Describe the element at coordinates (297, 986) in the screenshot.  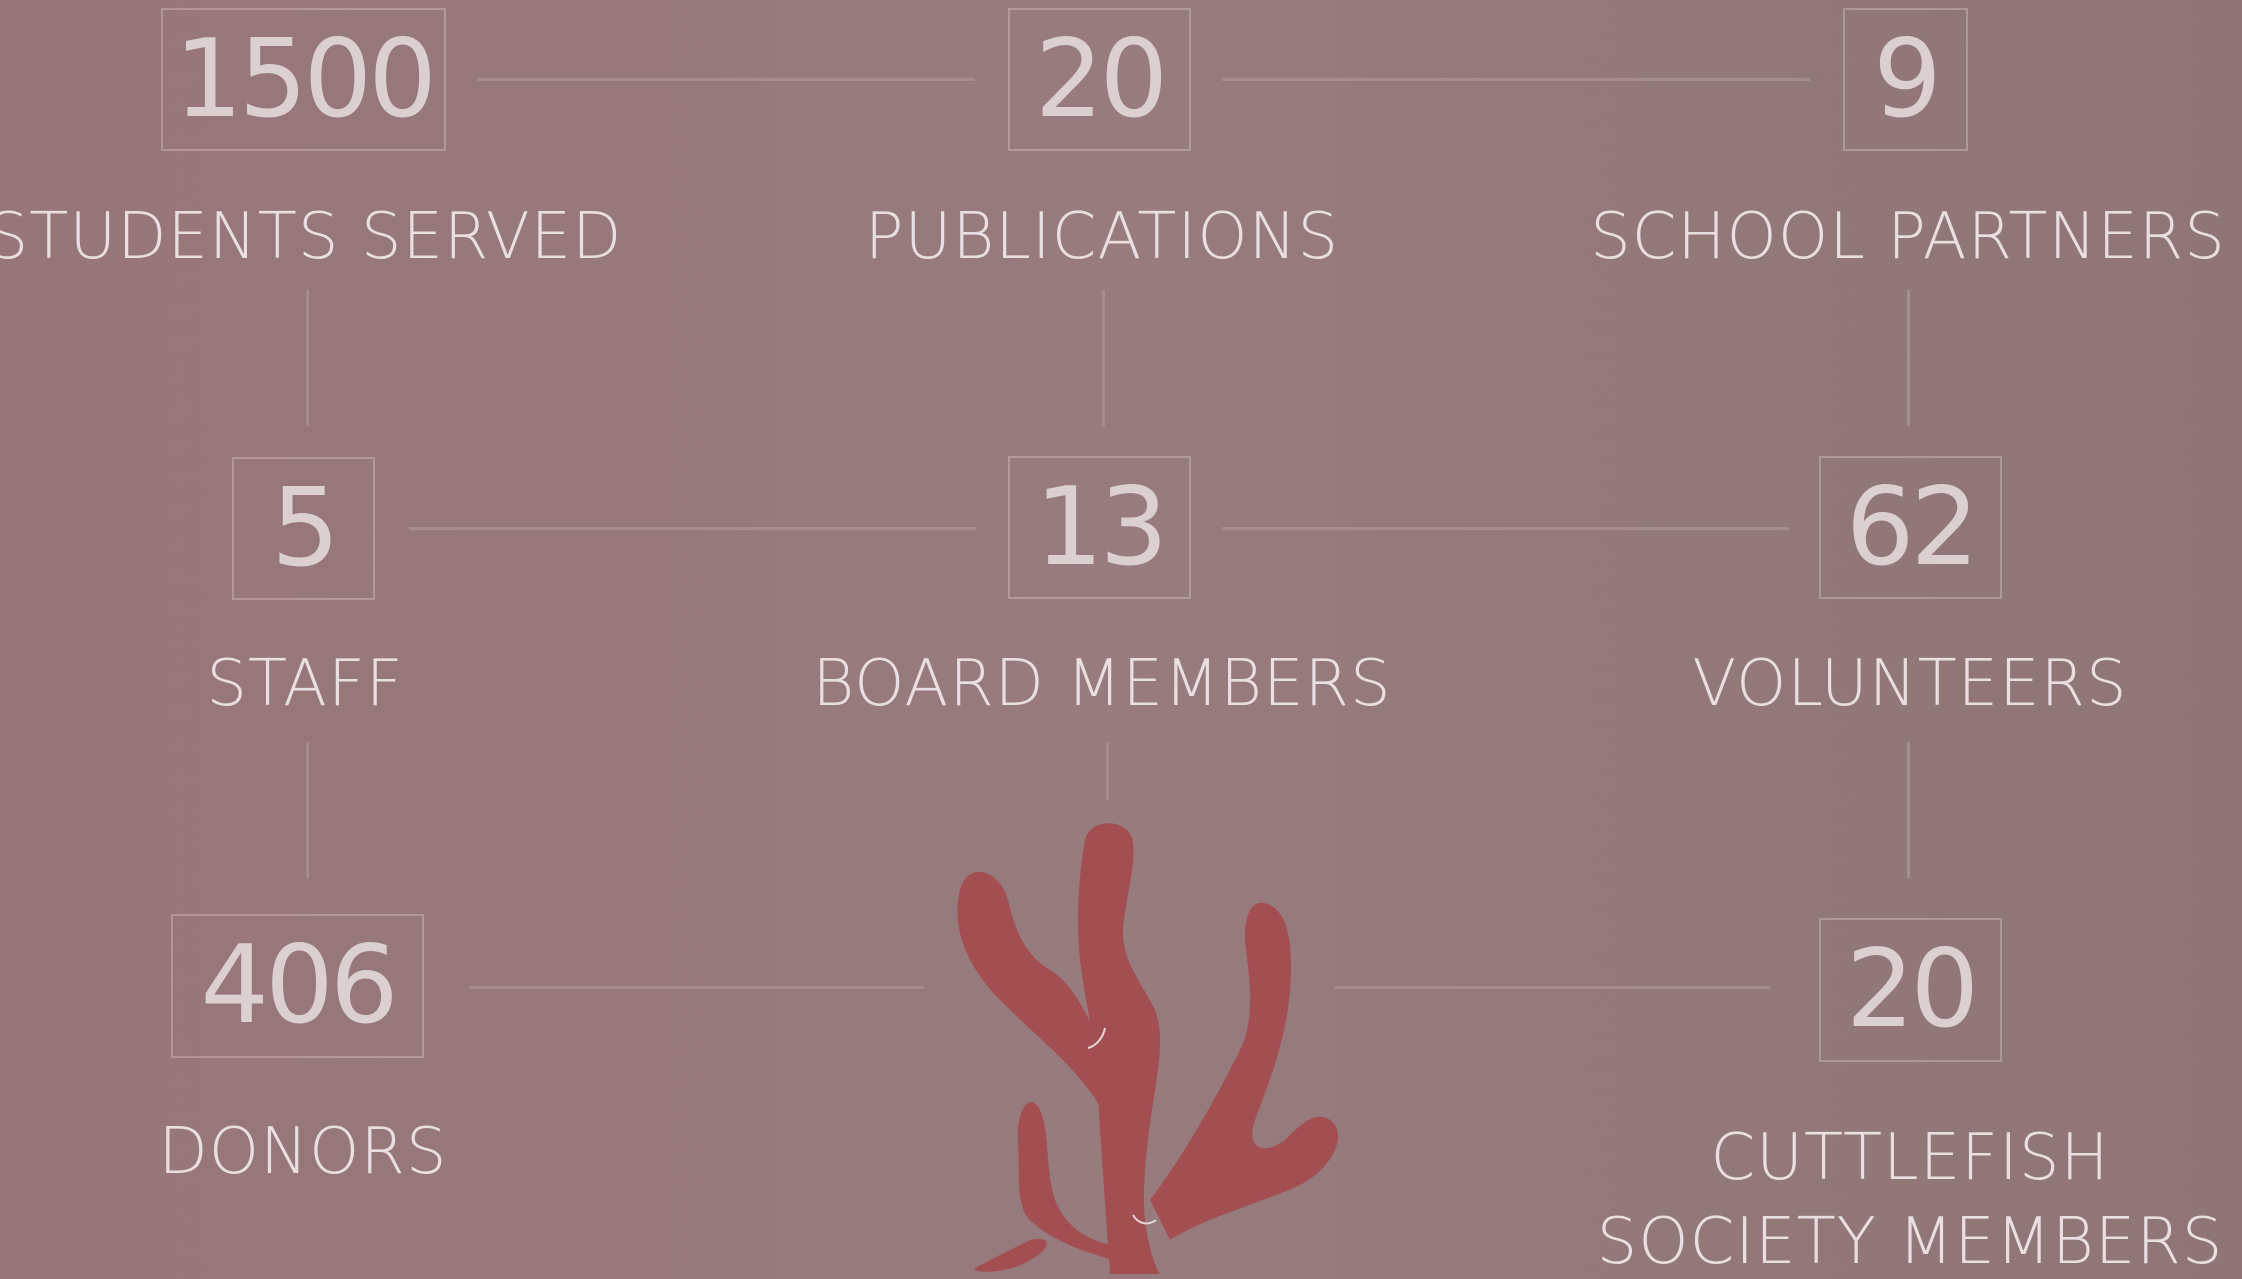
I see `stat-value-donors: 406` at that location.